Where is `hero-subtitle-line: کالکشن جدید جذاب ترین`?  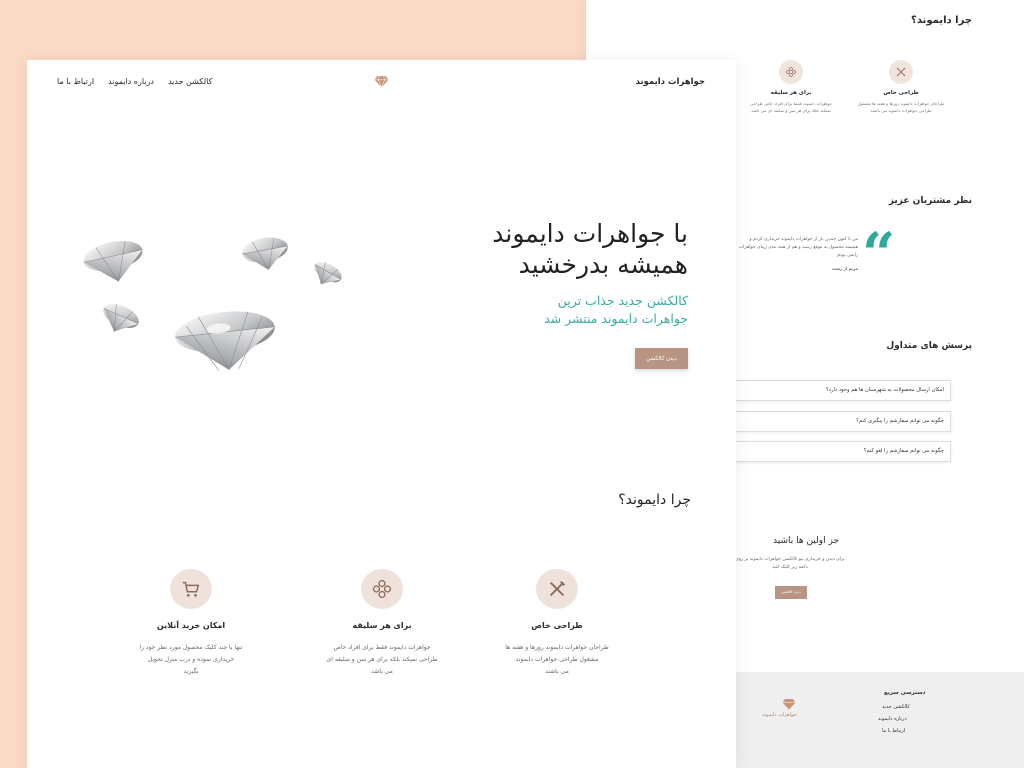
hero-subtitle-line: کالکشن جدید جذاب ترین is located at coordinates (622, 300).